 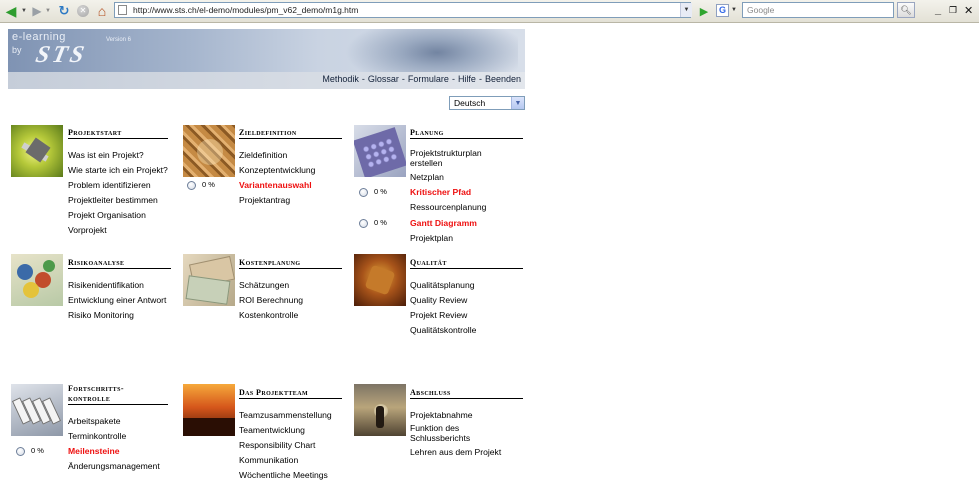 I want to click on link-woechentliche-meetings: Wöchentliche Meetings, so click(x=283, y=475).